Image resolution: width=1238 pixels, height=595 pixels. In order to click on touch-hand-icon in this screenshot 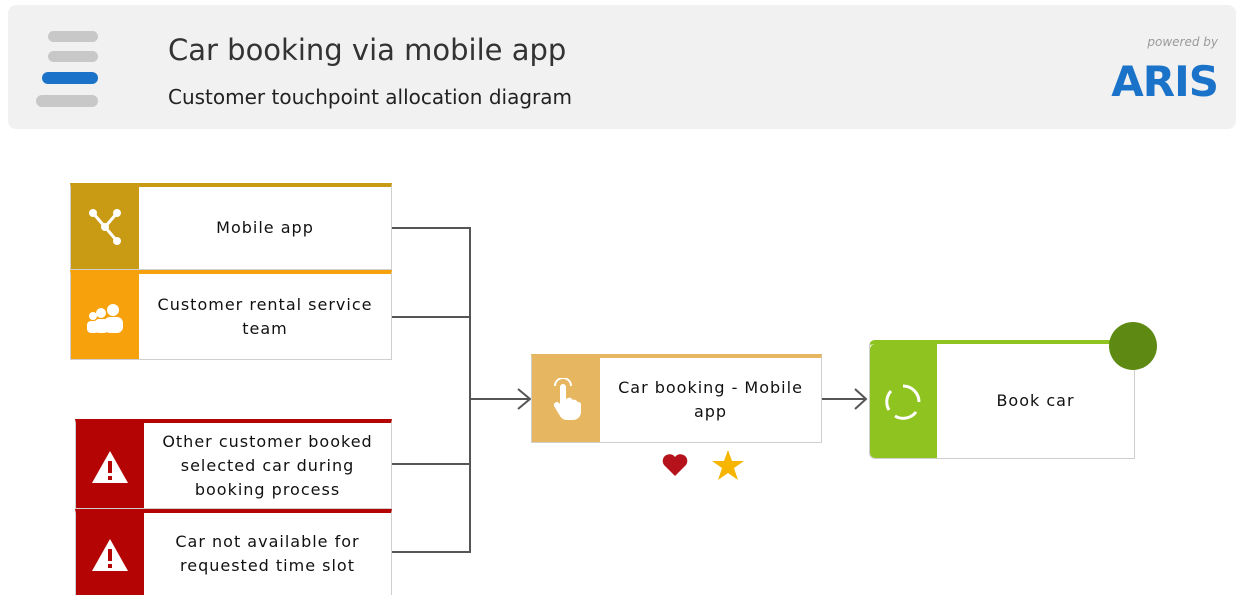, I will do `click(566, 400)`.